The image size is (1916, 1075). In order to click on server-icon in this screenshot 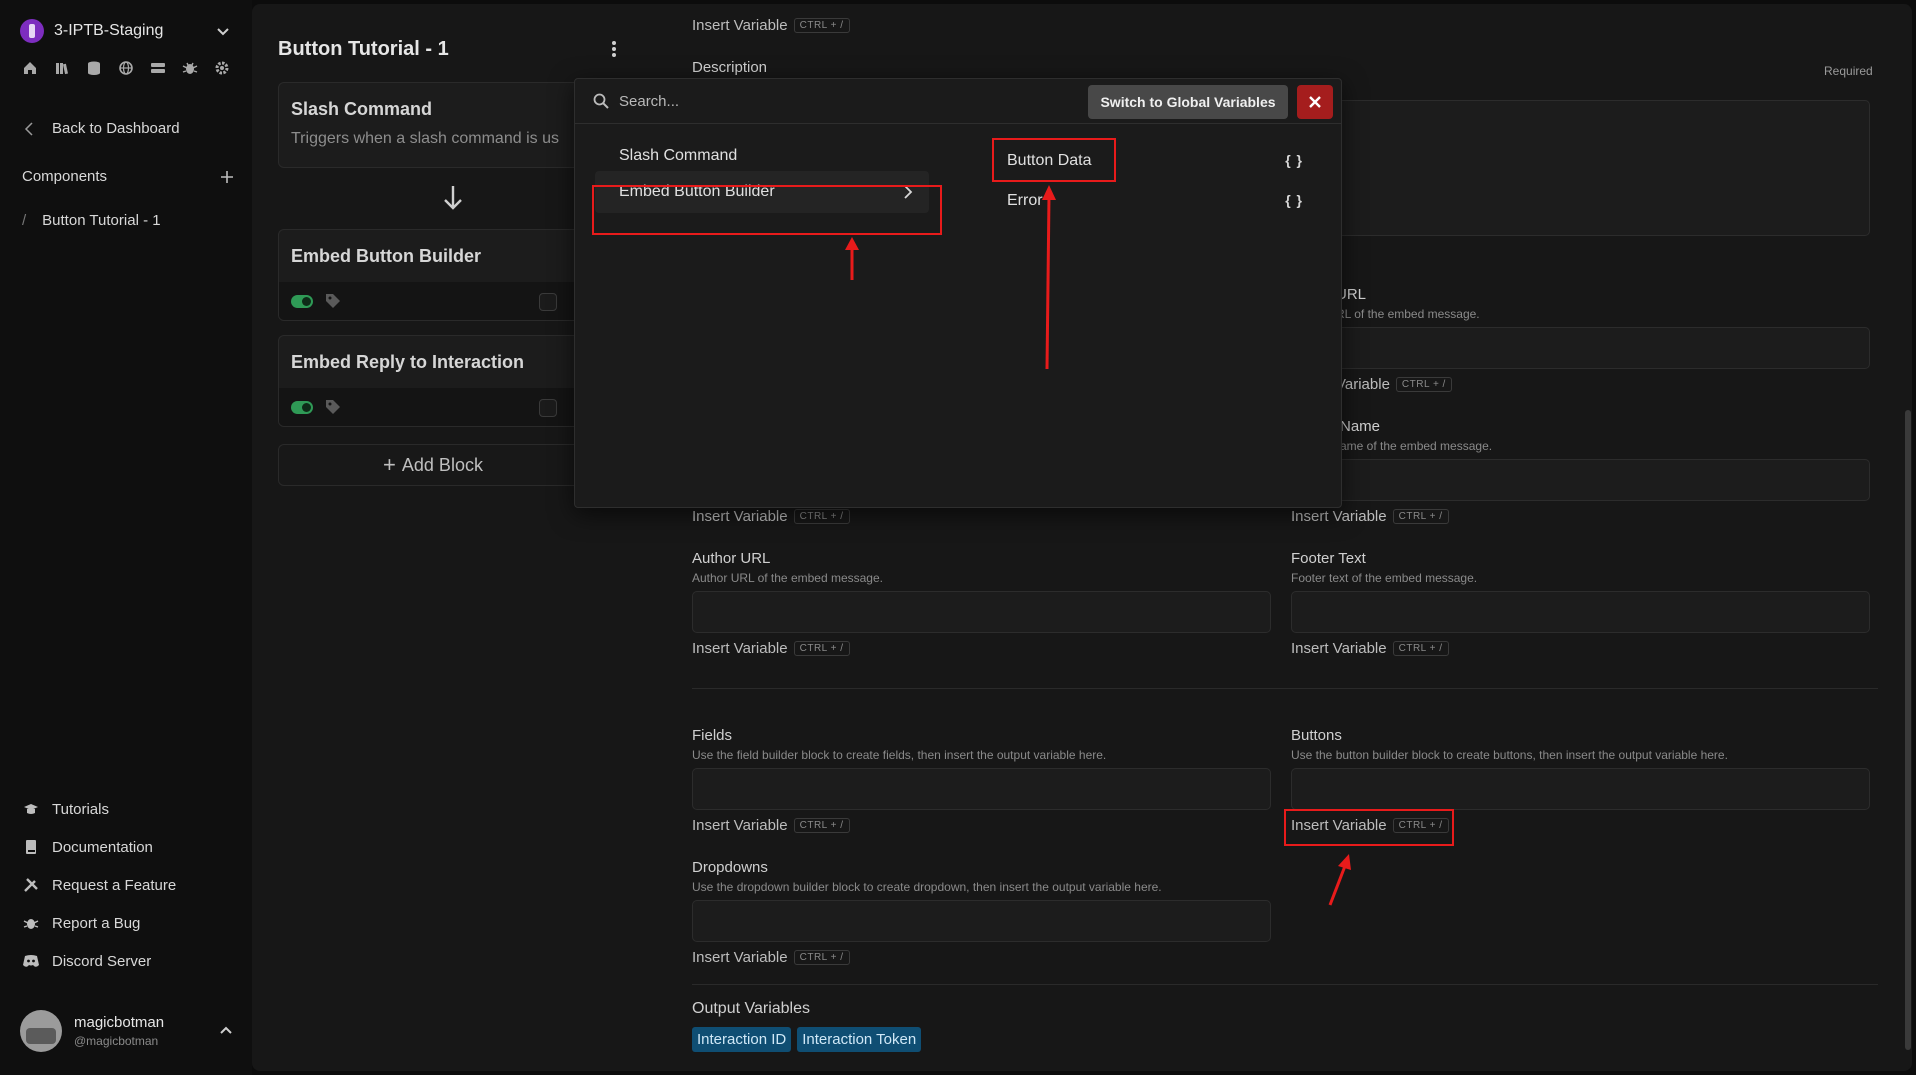, I will do `click(157, 67)`.